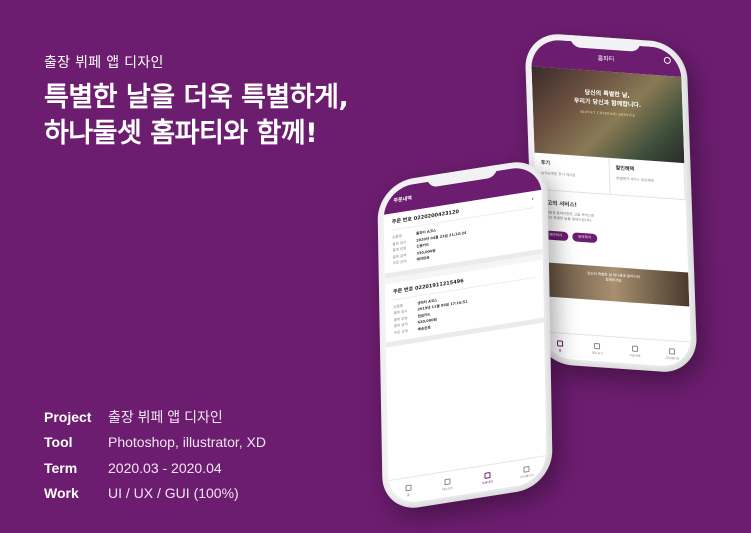 The image size is (751, 533). Describe the element at coordinates (196, 97) in the screenshot. I see `headline-line-1: 특별한 날을 더욱 특별하게,` at that location.